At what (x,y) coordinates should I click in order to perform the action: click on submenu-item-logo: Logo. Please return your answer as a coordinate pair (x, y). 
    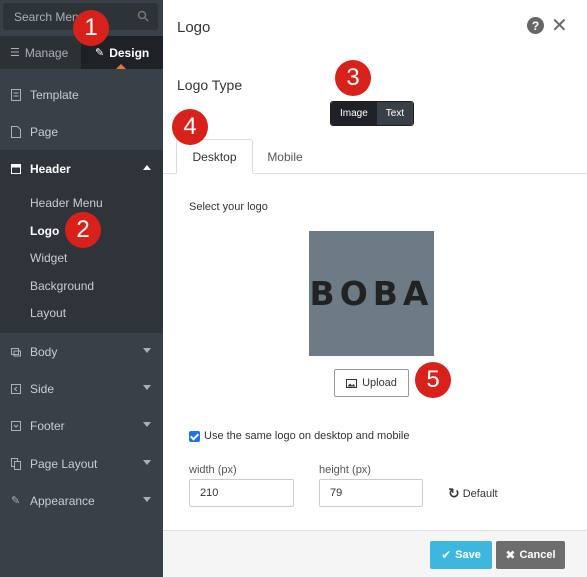
    Looking at the image, I should click on (44, 231).